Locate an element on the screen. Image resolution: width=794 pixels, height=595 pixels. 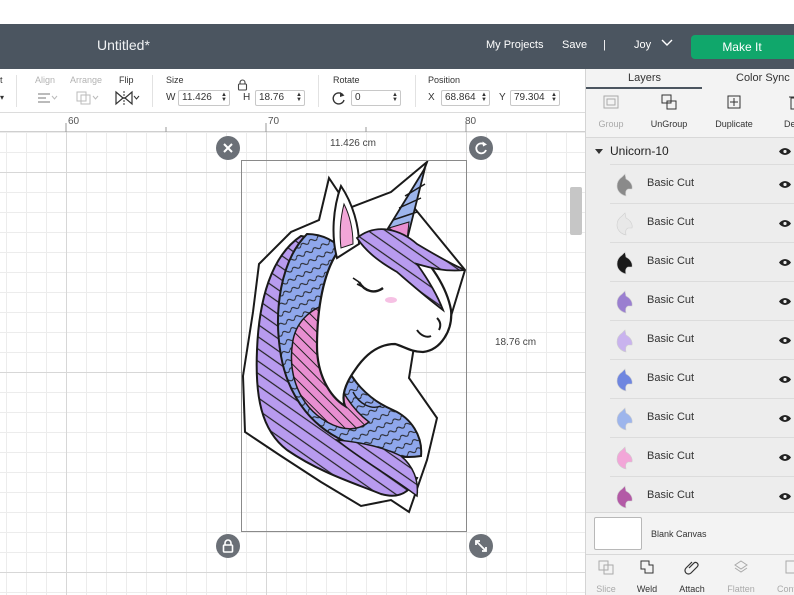
y-value: 79.304 is located at coordinates (529, 97).